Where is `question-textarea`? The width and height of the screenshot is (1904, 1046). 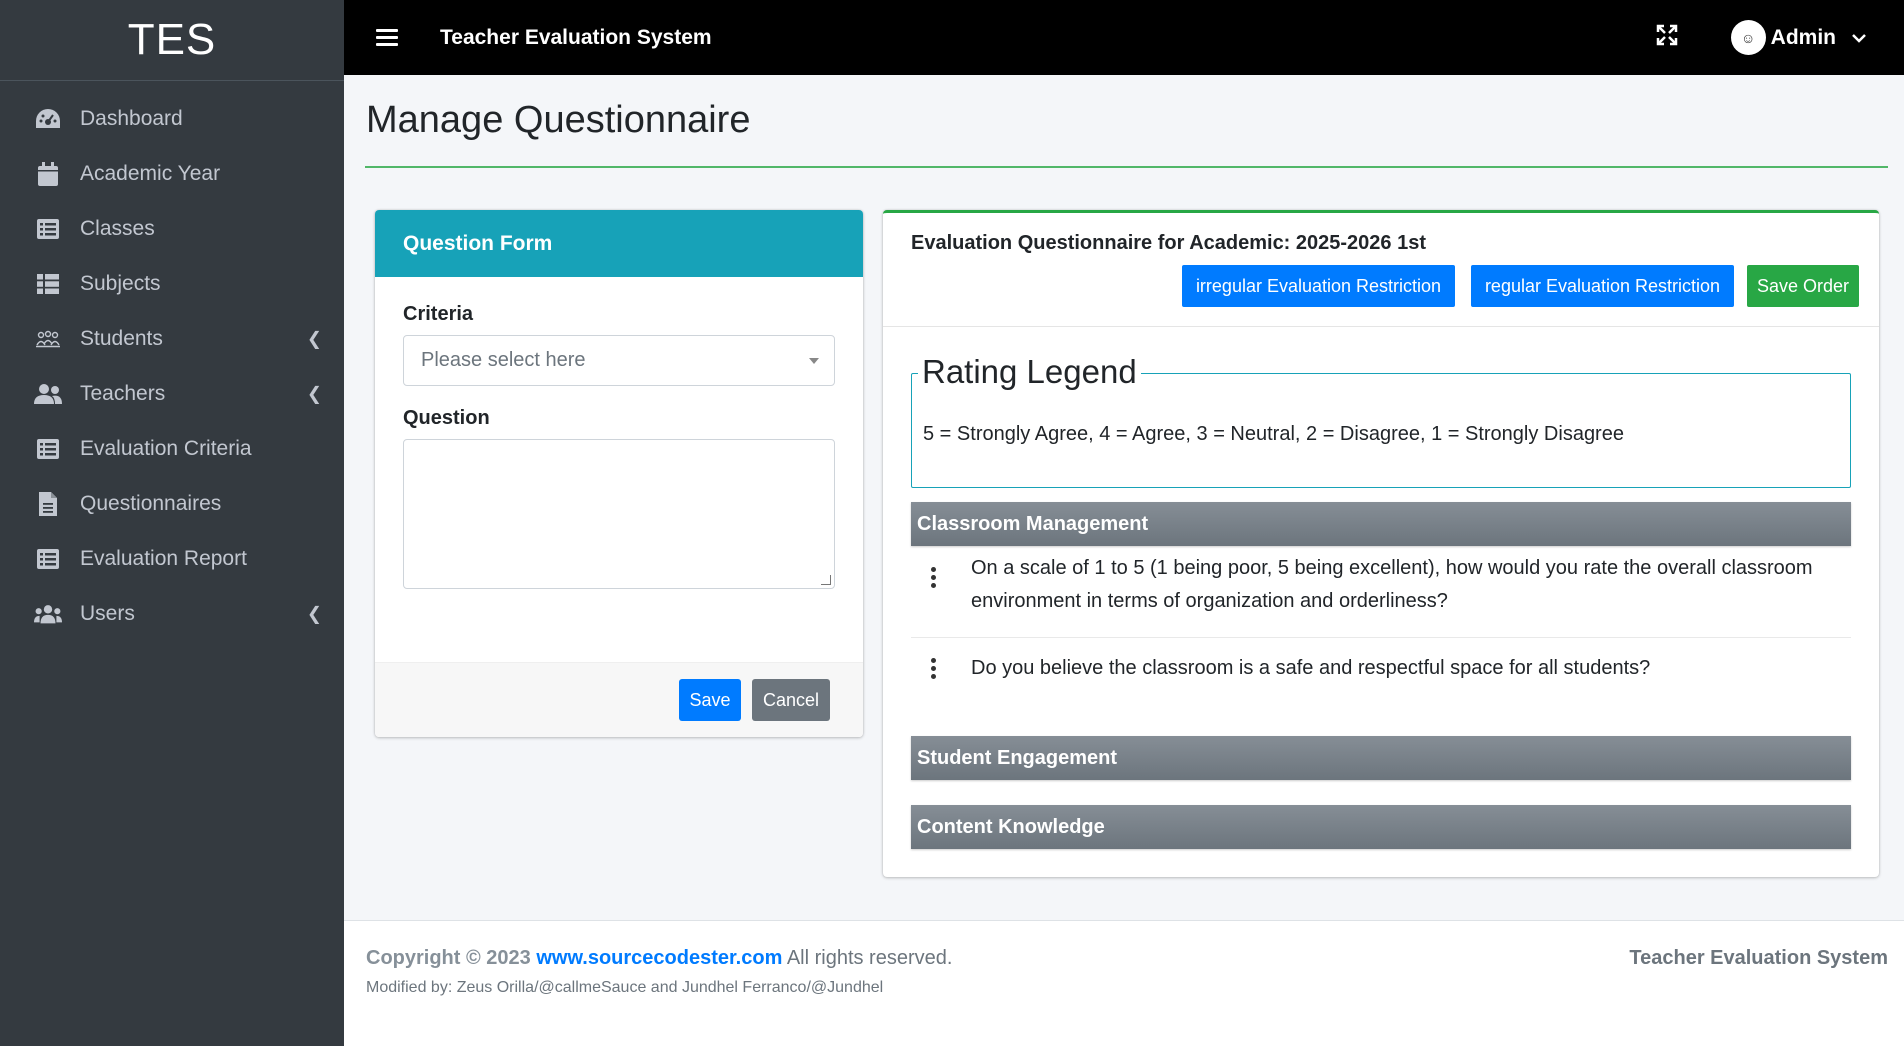 question-textarea is located at coordinates (619, 514).